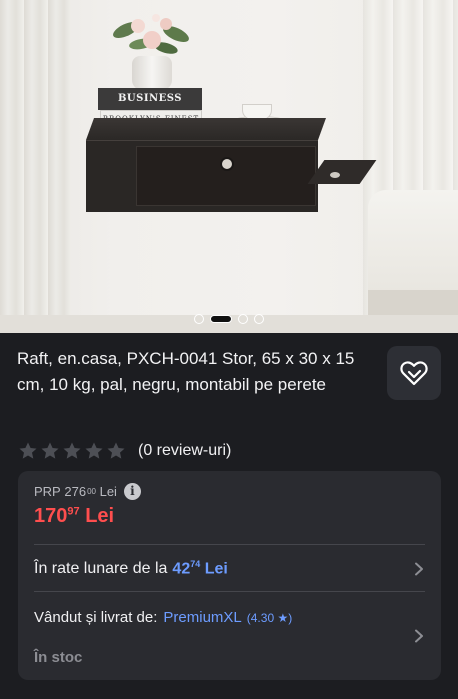  I want to click on drawer-handle-hole, so click(227, 164).